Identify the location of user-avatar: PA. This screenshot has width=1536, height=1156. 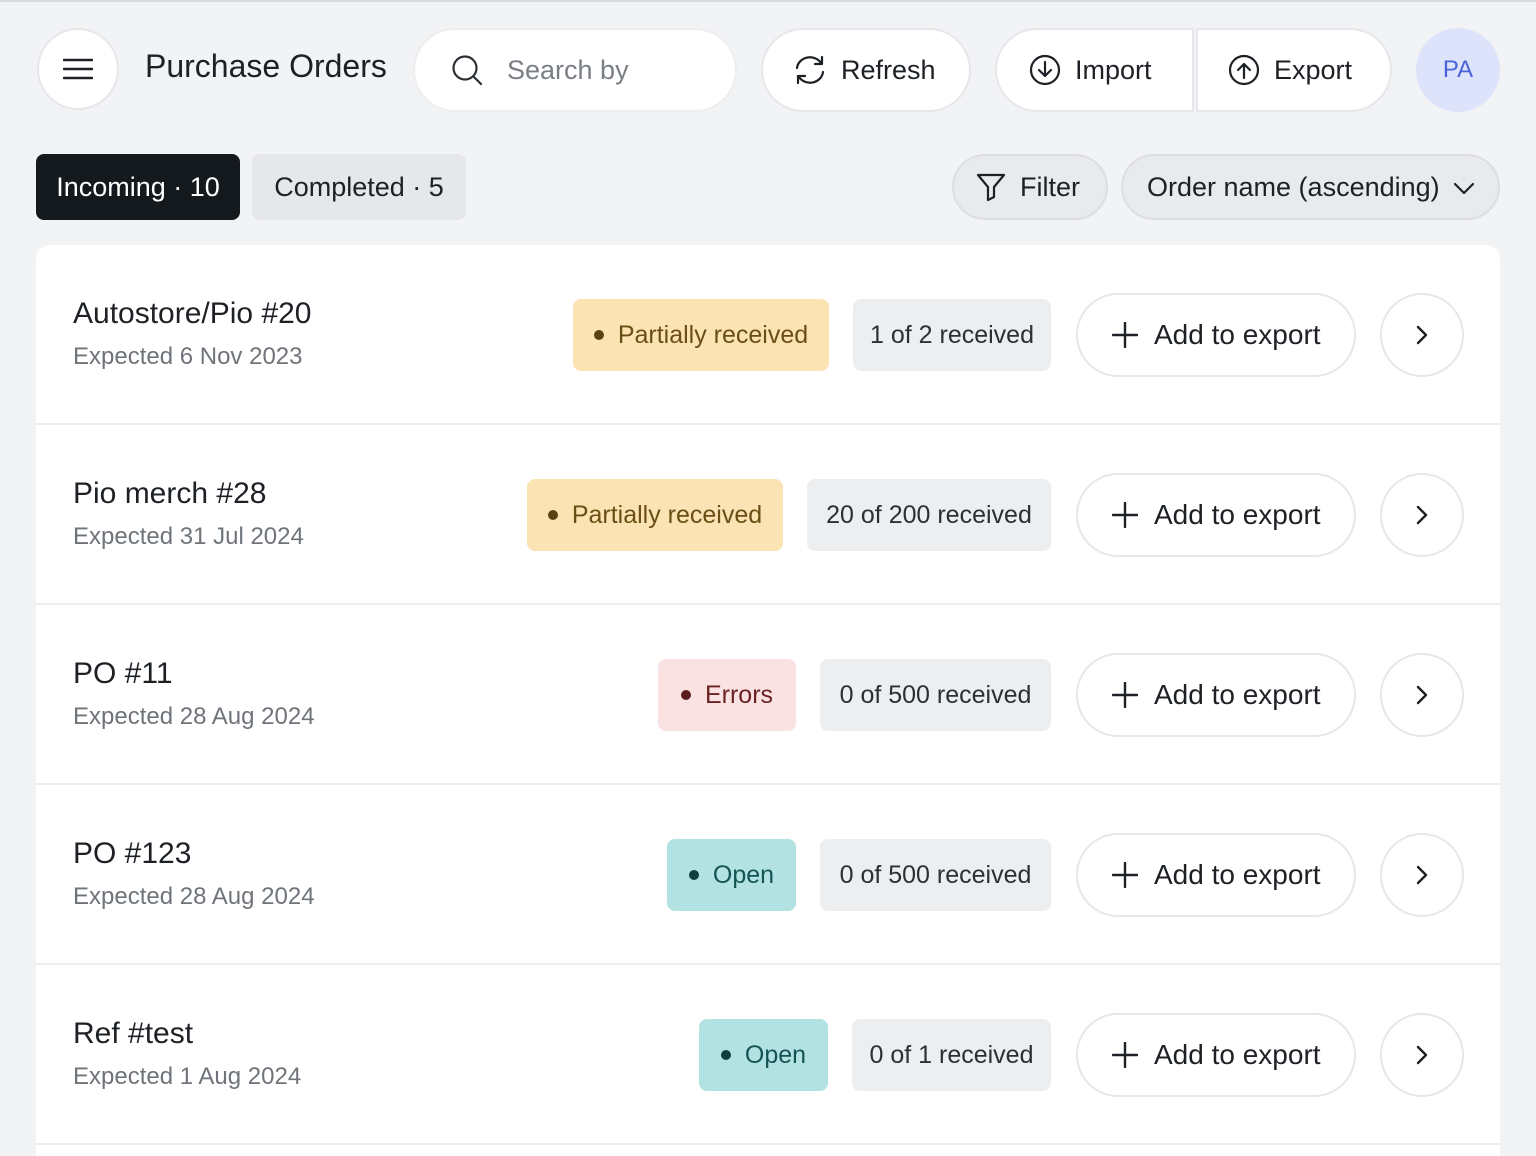
(1458, 70).